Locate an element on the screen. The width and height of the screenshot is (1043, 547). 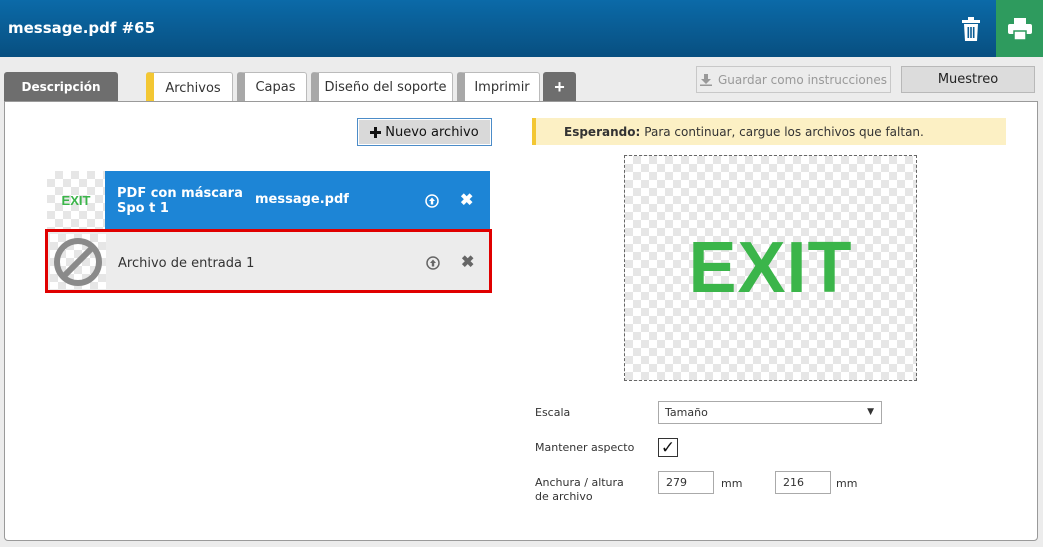
print-button is located at coordinates (1019, 28).